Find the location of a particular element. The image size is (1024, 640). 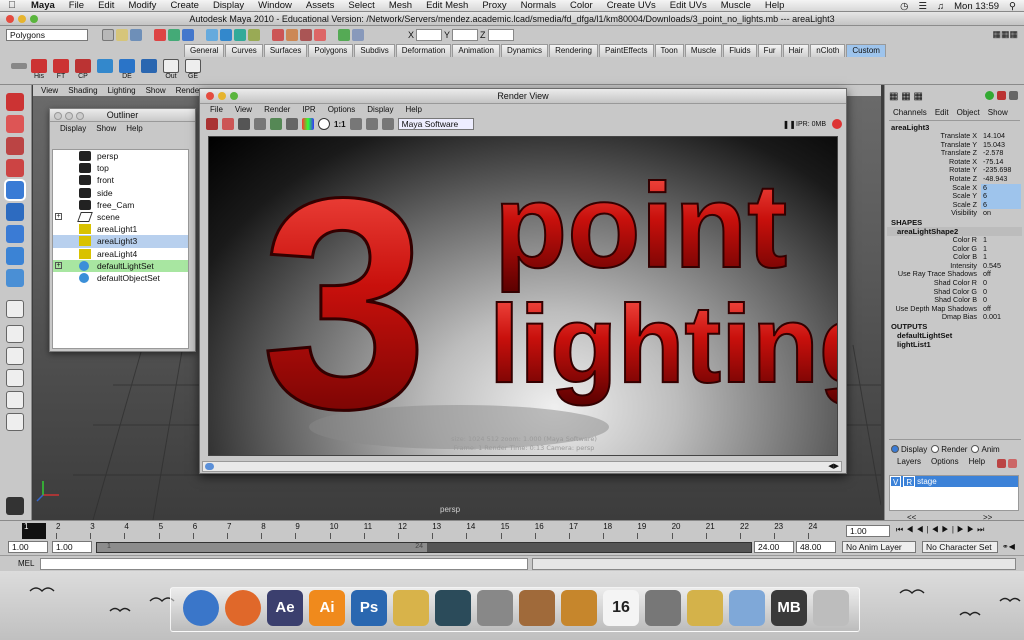

render-view-scrollbar: ◀▶ is located at coordinates (522, 466).